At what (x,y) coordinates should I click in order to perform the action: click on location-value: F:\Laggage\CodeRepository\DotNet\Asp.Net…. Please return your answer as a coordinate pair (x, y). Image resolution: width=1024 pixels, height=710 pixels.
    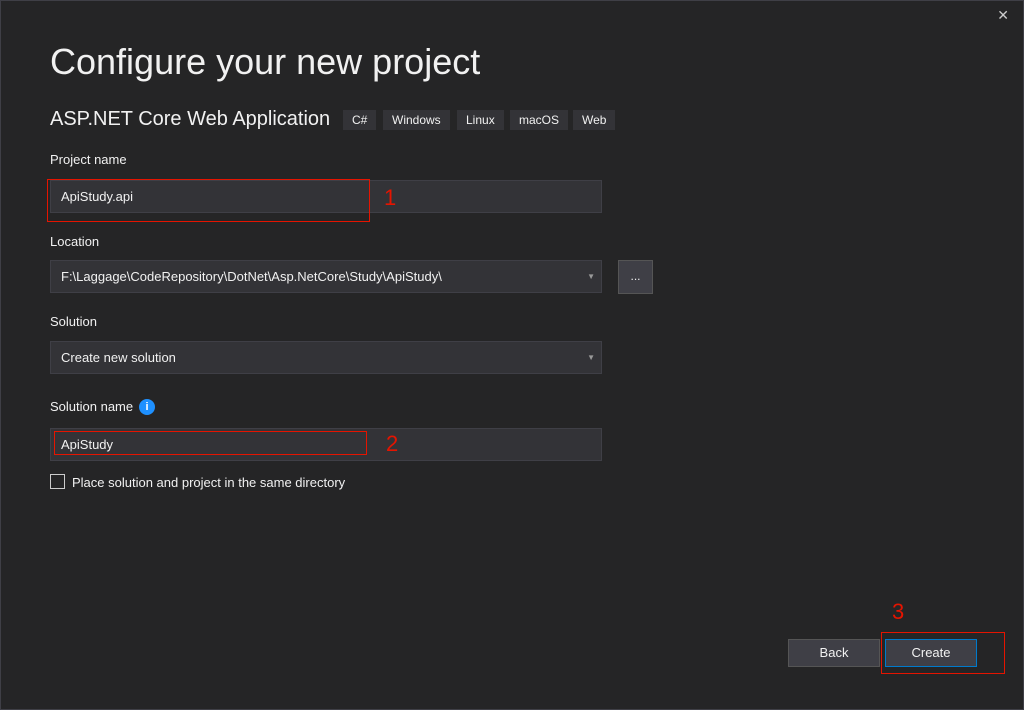
    Looking at the image, I should click on (251, 276).